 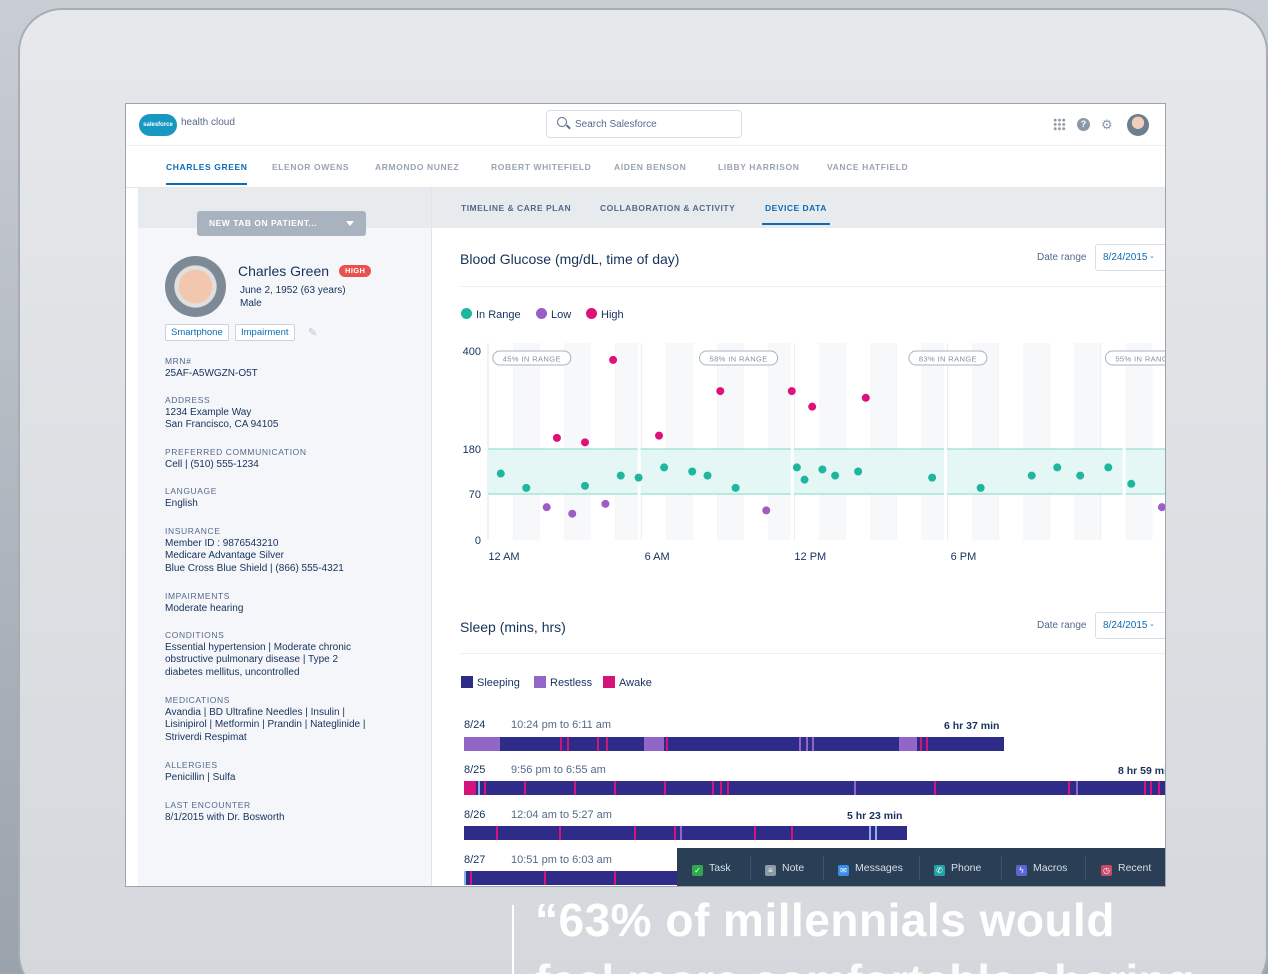 I want to click on tag-smartphone: Smartphone, so click(x=197, y=332).